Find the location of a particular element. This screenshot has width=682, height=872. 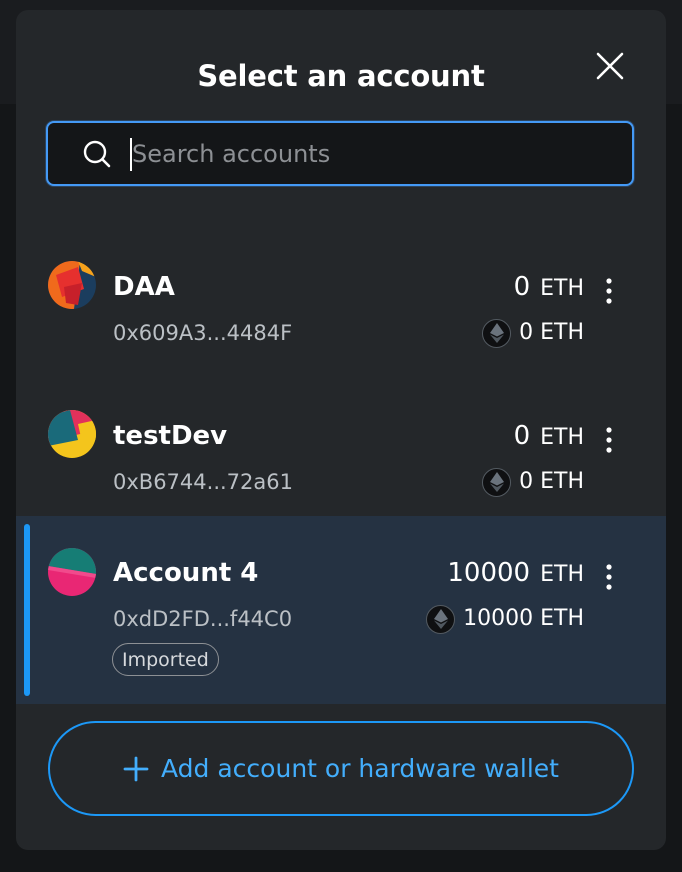

close-button is located at coordinates (610, 66).